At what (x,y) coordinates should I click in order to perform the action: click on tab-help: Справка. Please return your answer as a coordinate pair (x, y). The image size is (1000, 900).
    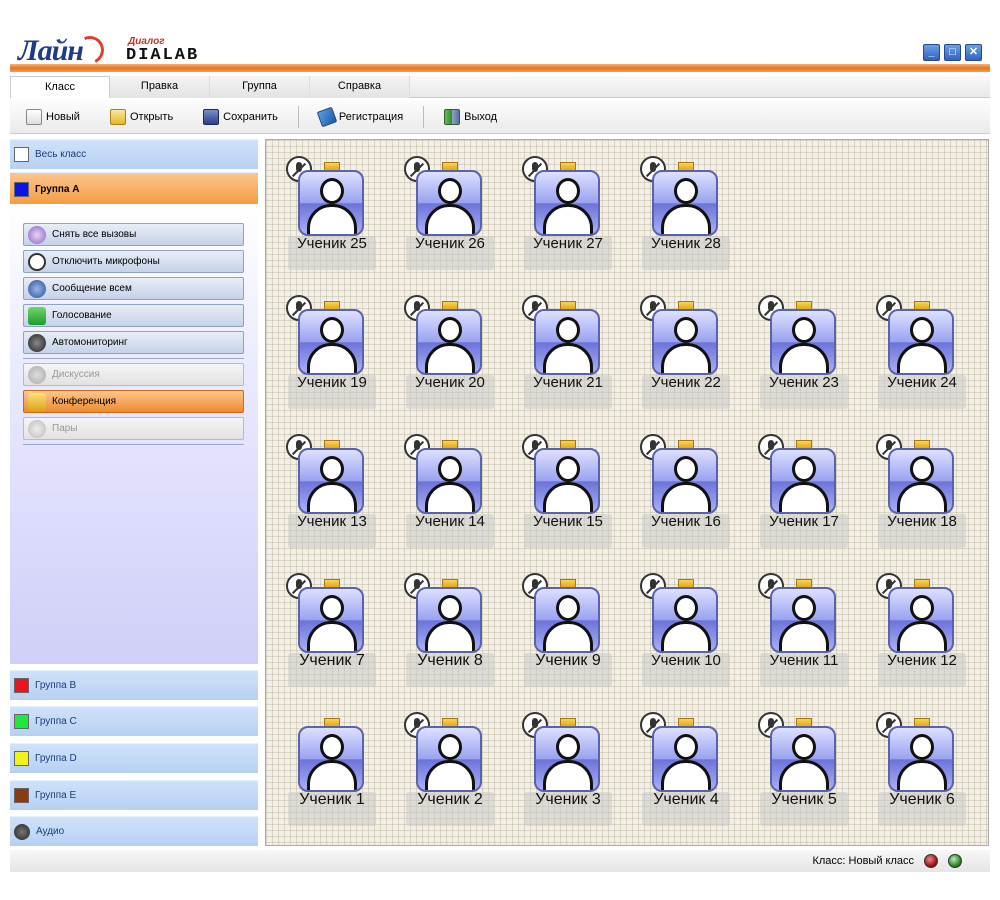
    Looking at the image, I should click on (360, 87).